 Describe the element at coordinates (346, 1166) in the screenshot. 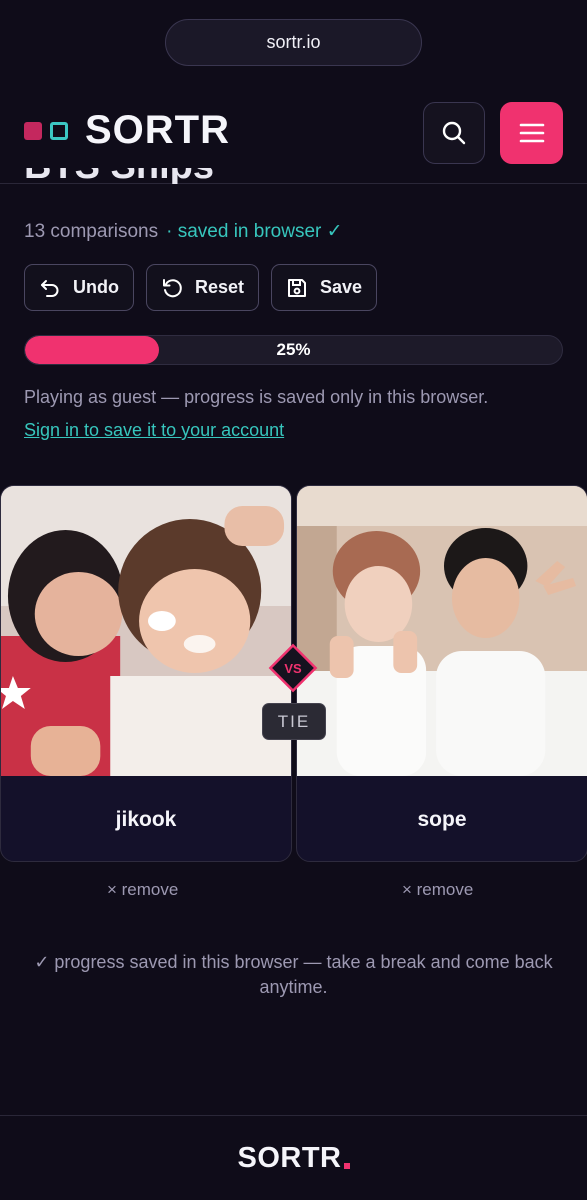

I see `footer-logo-dot-icon` at that location.